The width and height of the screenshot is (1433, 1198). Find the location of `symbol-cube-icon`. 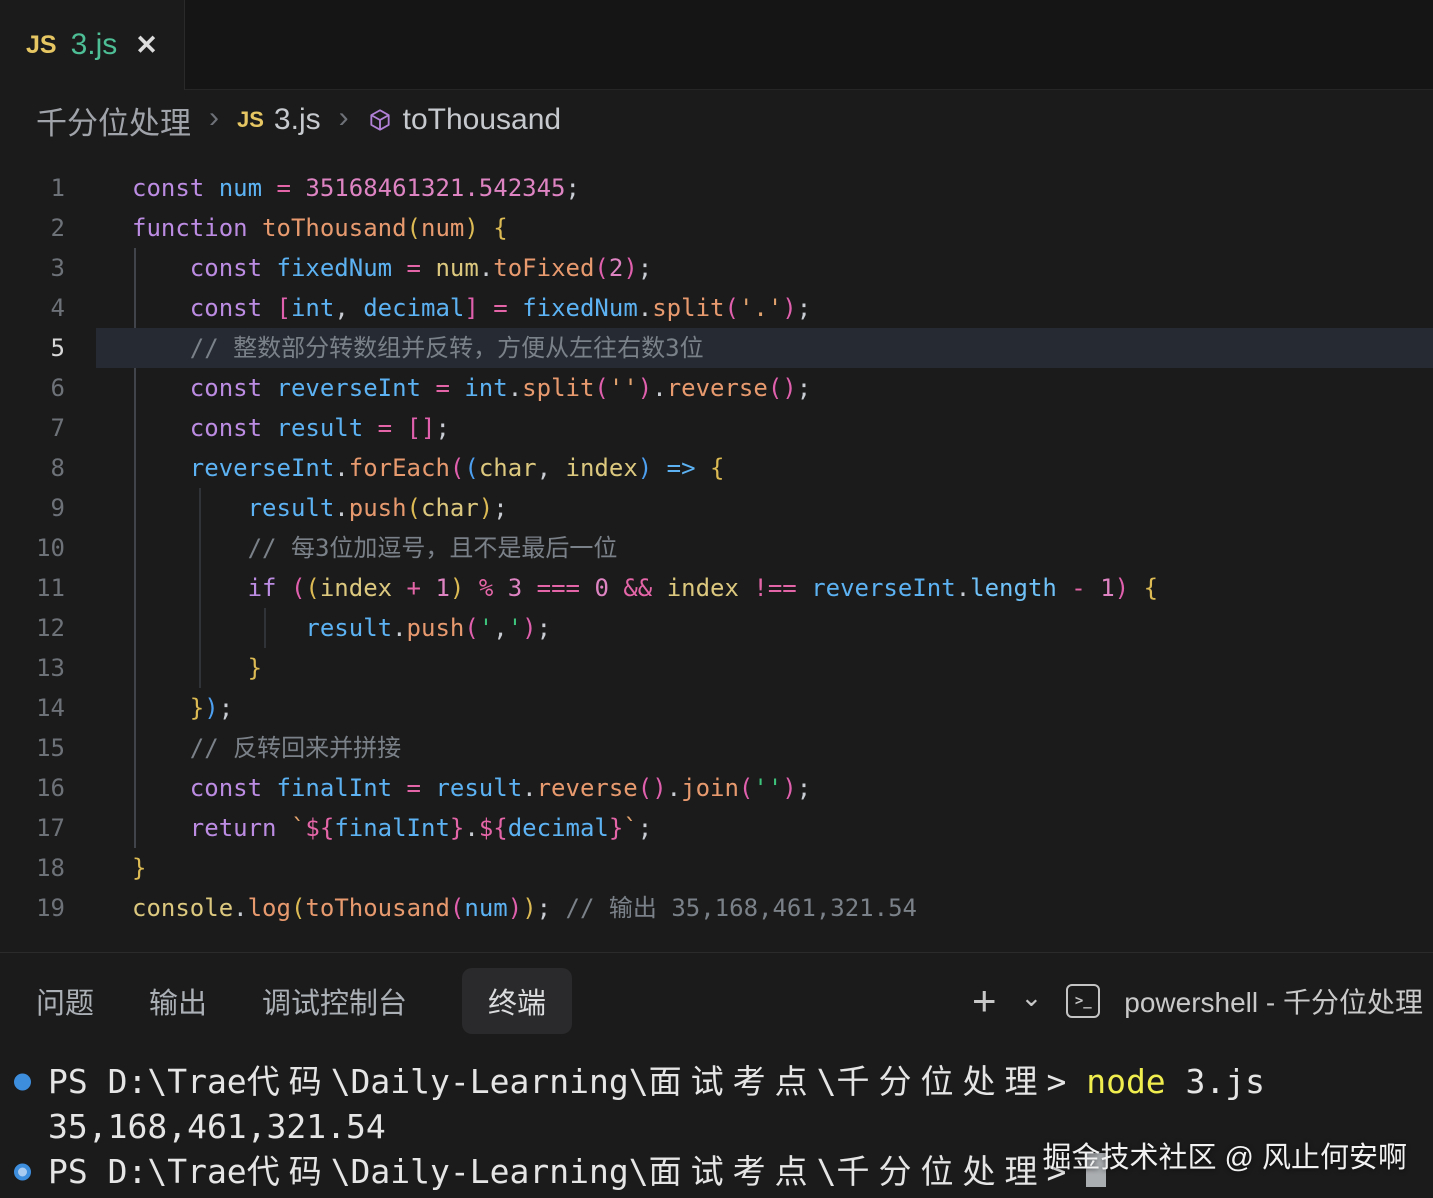

symbol-cube-icon is located at coordinates (380, 122).